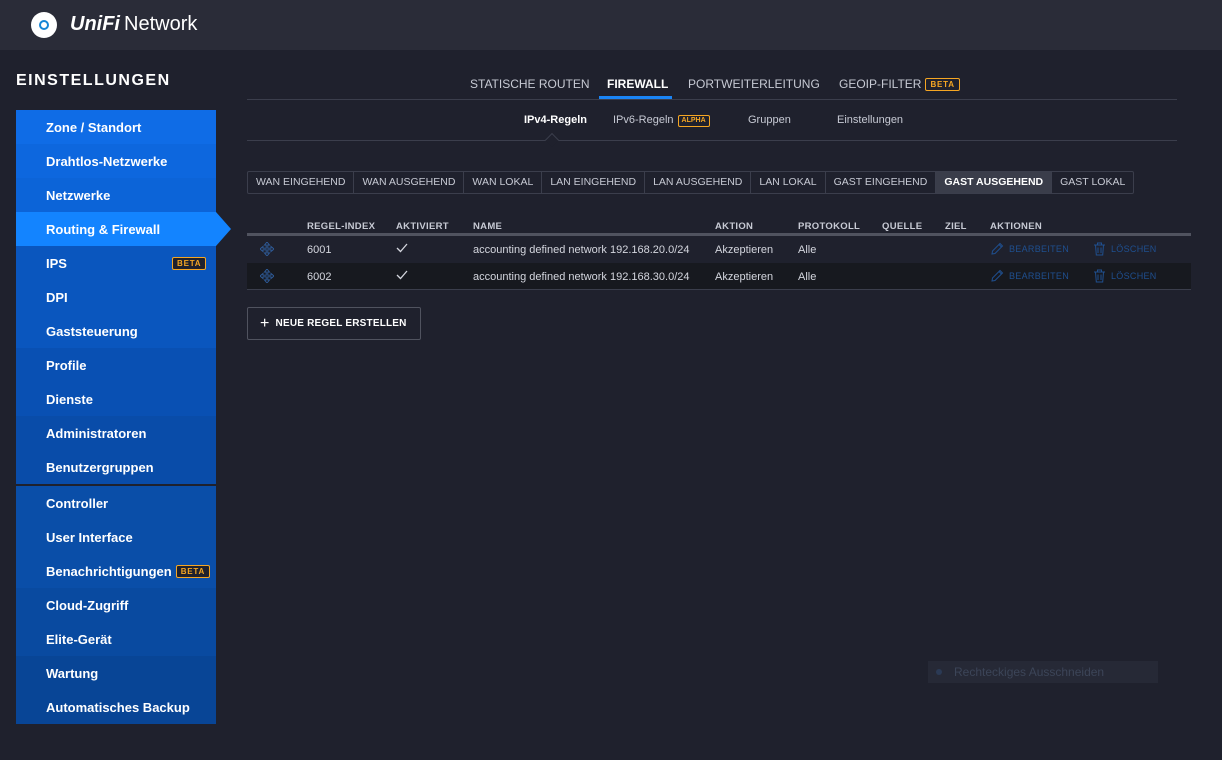 The width and height of the screenshot is (1222, 760). What do you see at coordinates (769, 120) in the screenshot?
I see `subtab-groups: Gruppen` at bounding box center [769, 120].